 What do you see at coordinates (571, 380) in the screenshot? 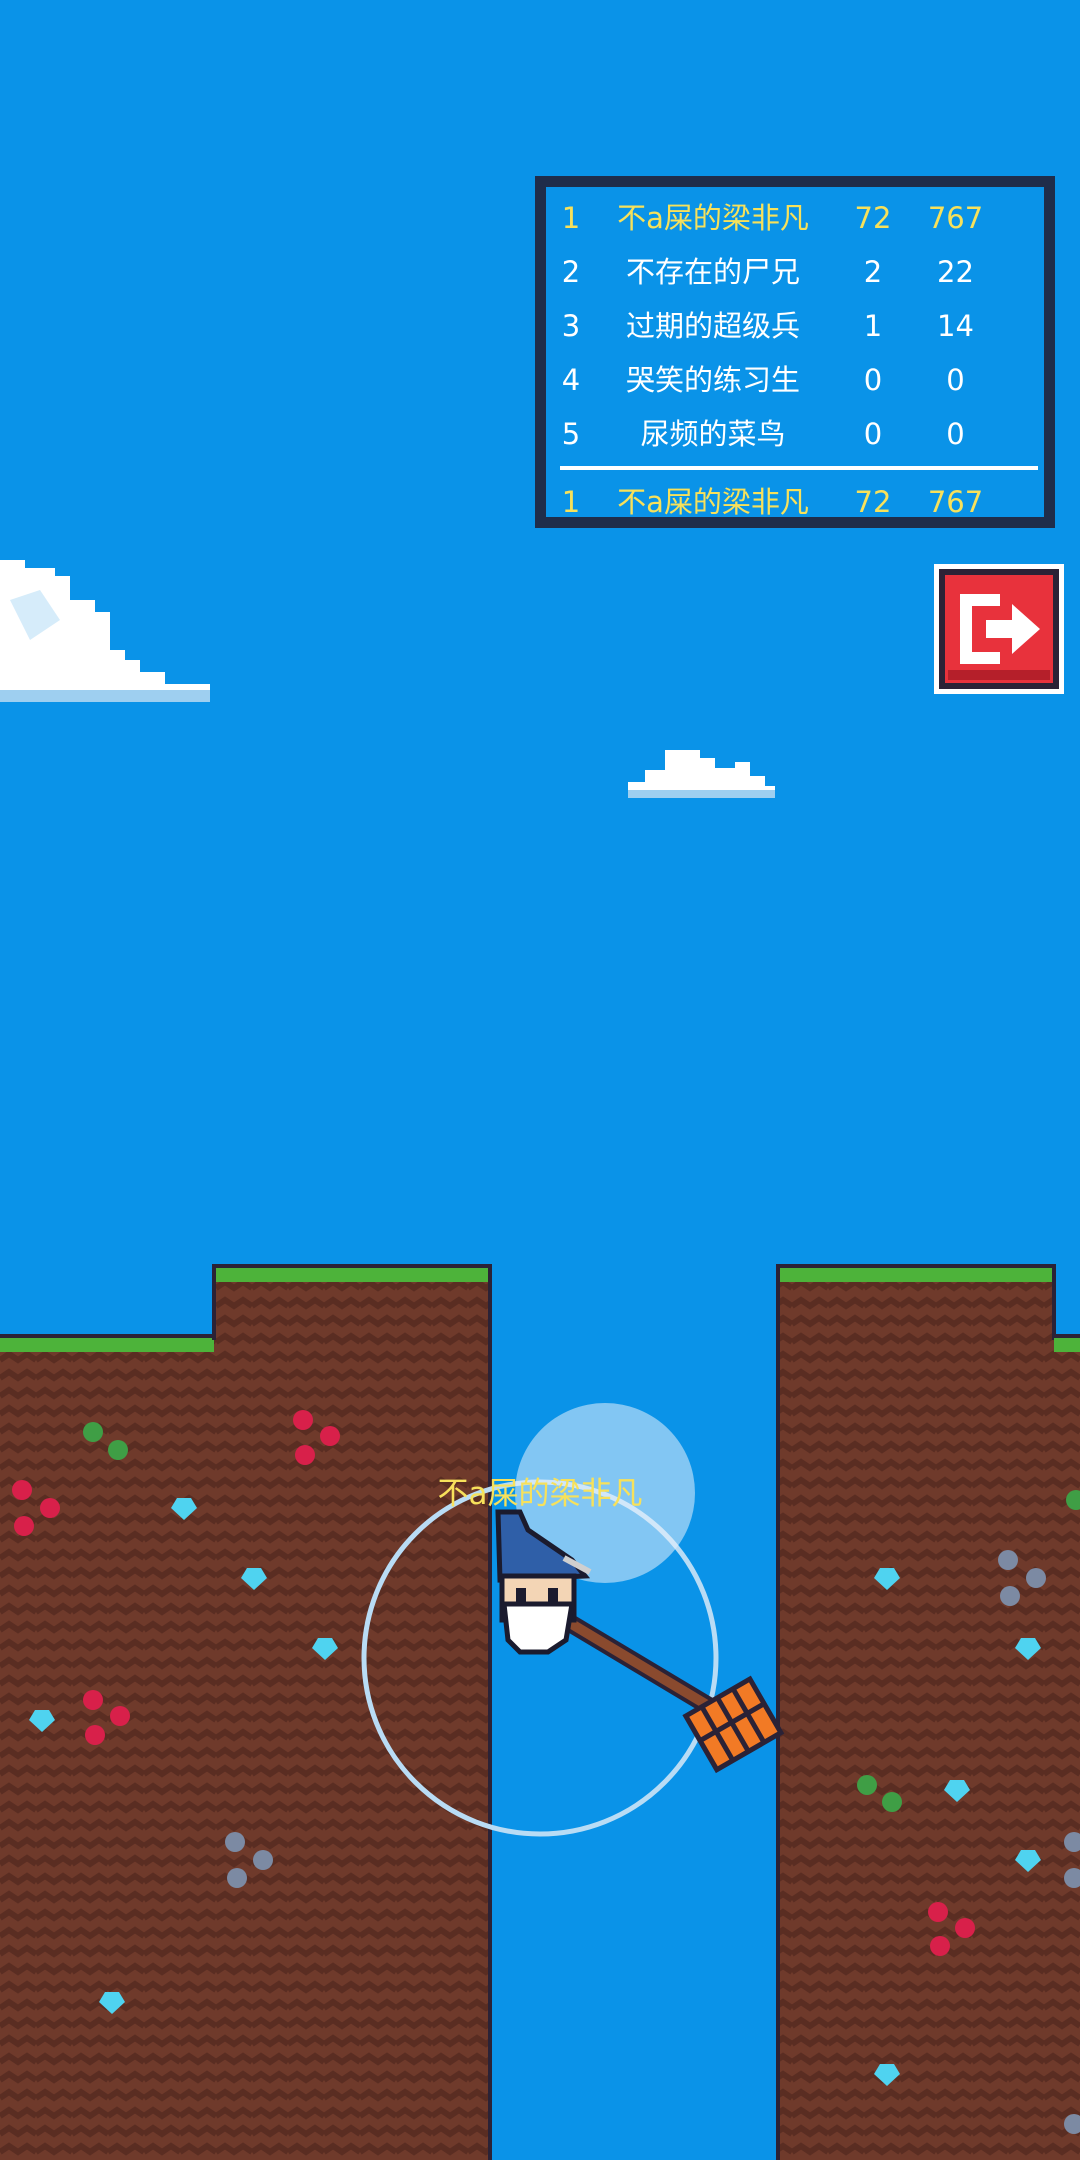
I see `rank: 4` at bounding box center [571, 380].